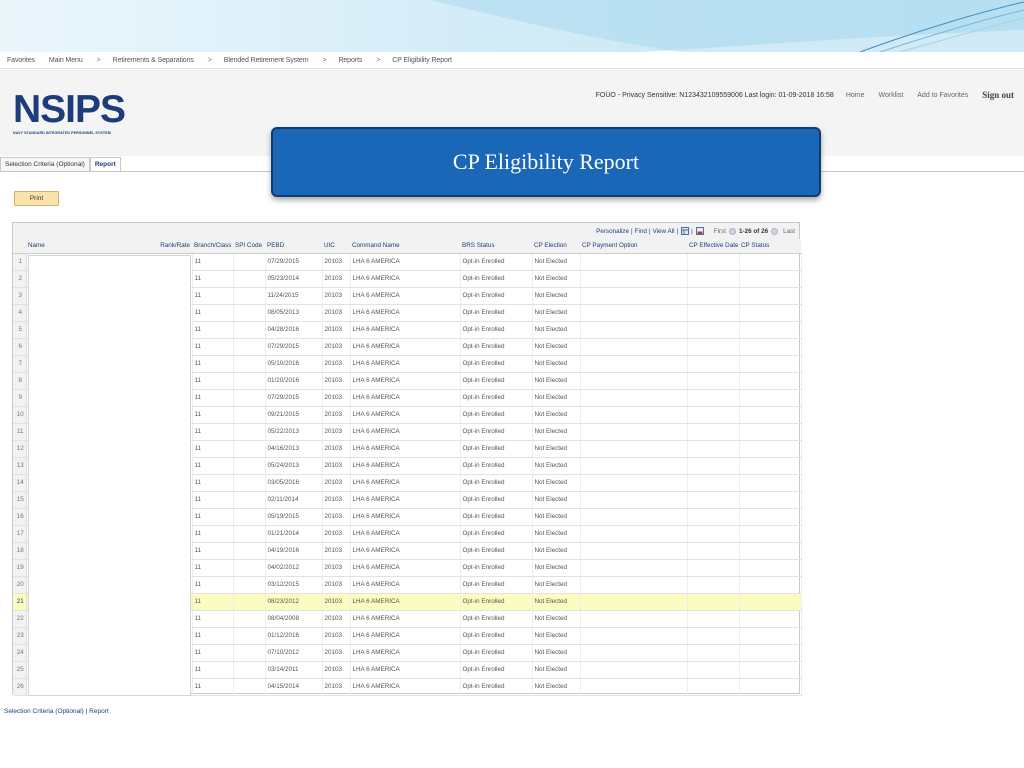 The width and height of the screenshot is (1024, 768). I want to click on header-cp-payment-option: CP Payment Option, so click(633, 246).